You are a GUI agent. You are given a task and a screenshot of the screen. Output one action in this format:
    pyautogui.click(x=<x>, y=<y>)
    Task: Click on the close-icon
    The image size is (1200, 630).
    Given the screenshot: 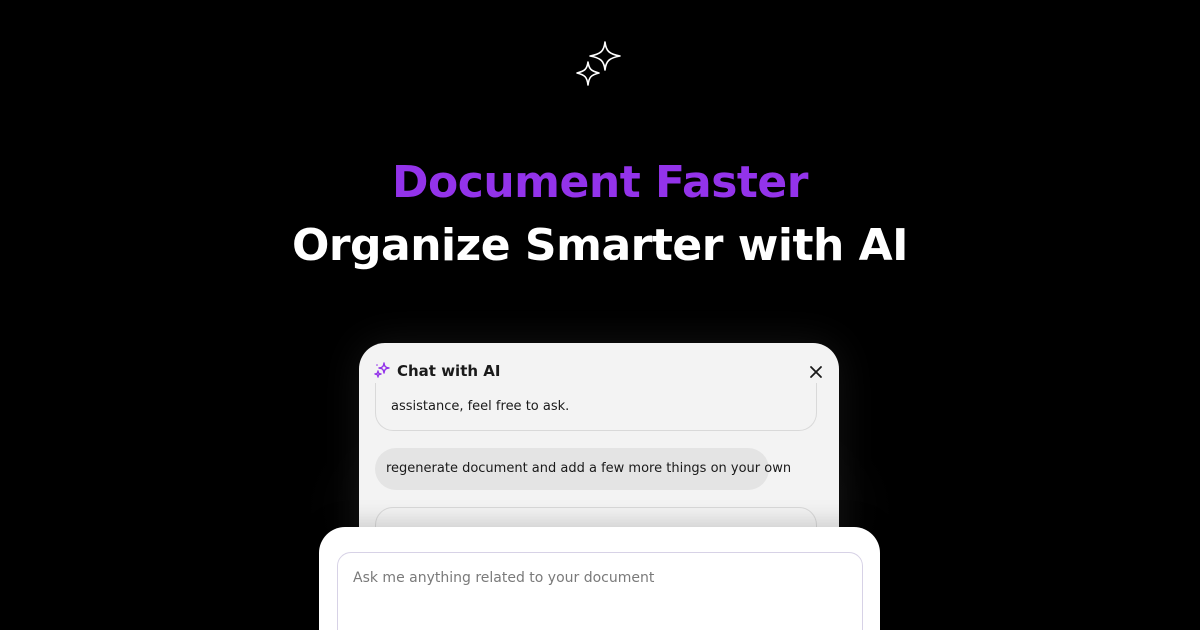 What is the action you would take?
    pyautogui.click(x=816, y=372)
    